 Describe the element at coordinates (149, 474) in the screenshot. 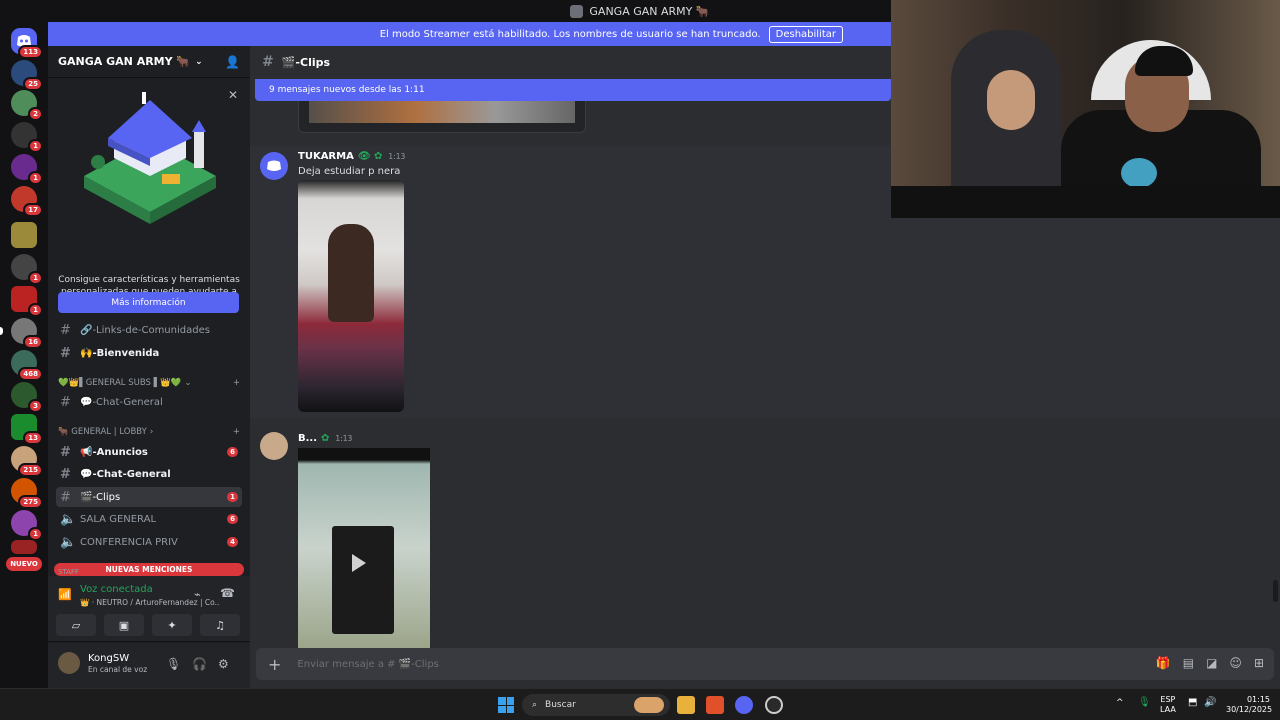

I see `channel-chat-general: # 💬-Chat-General` at that location.